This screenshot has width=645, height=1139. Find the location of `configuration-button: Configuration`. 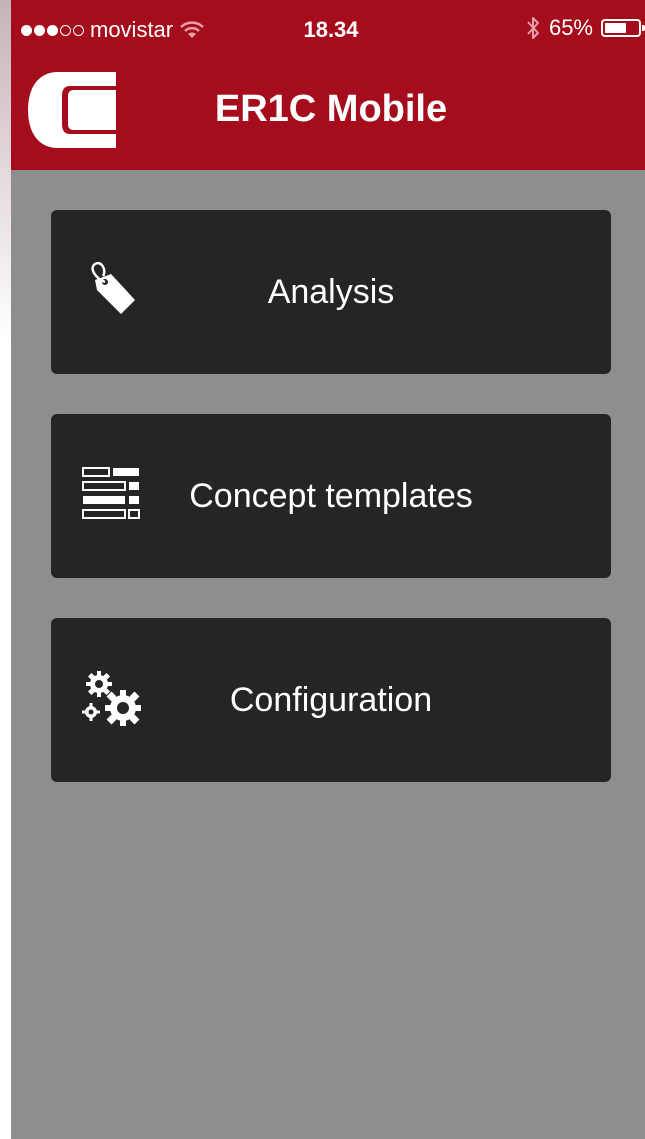

configuration-button: Configuration is located at coordinates (331, 700).